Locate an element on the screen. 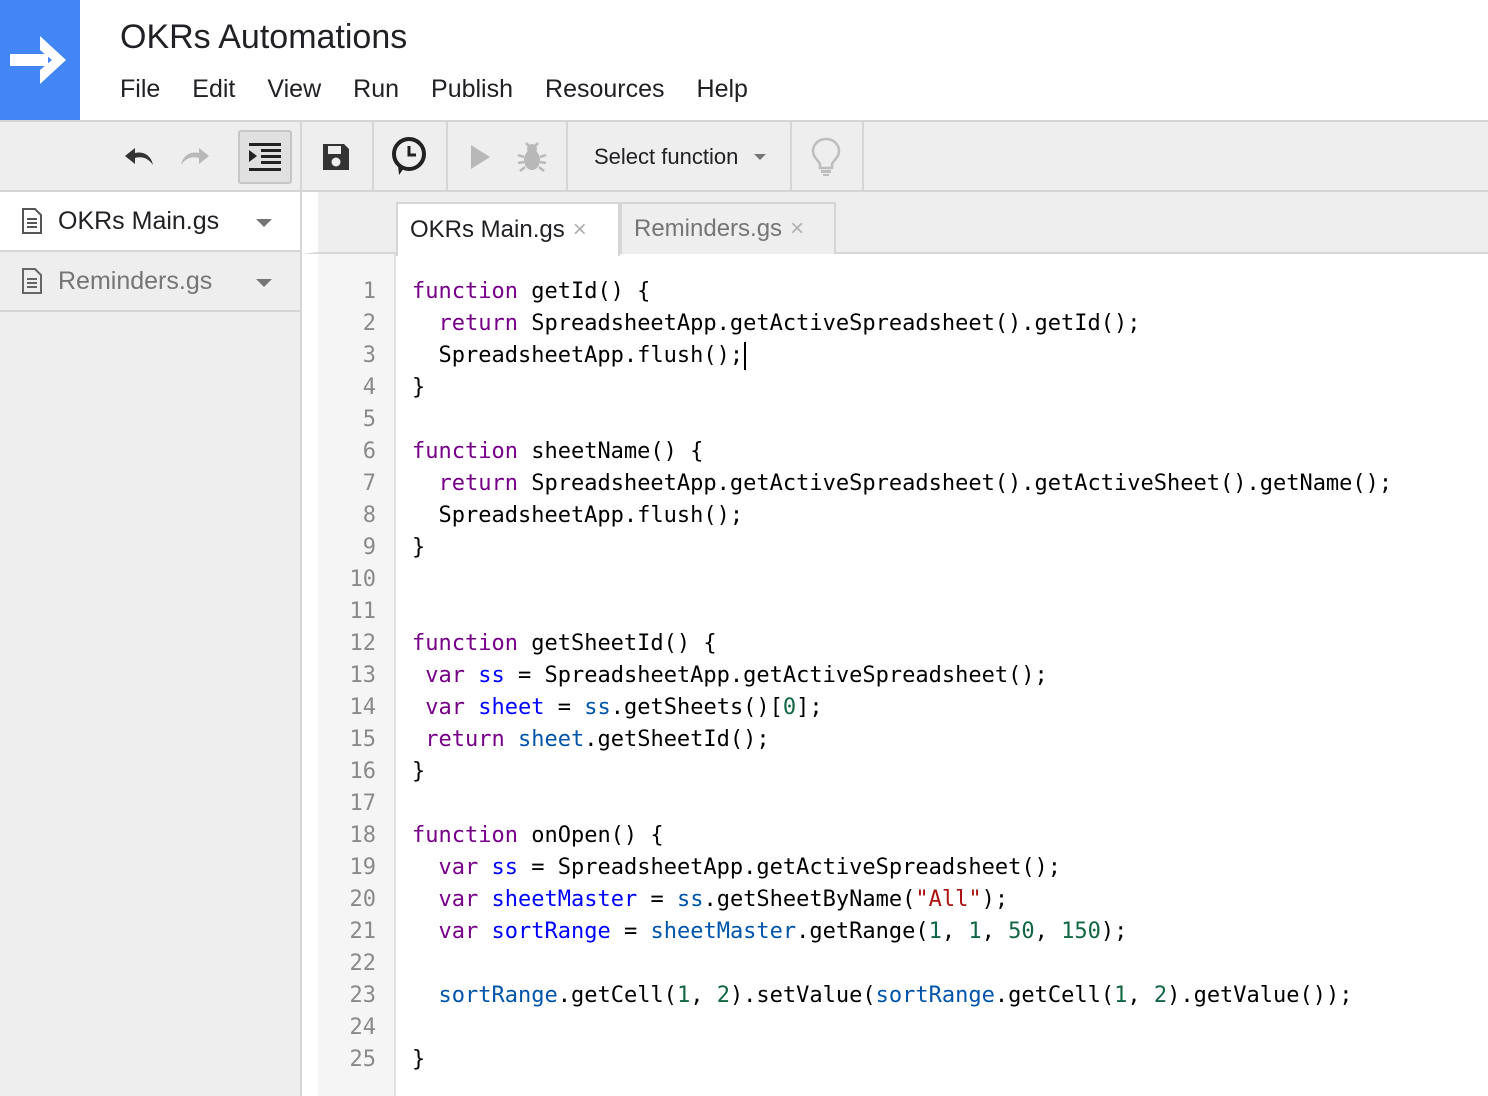 Image resolution: width=1488 pixels, height=1096 pixels. line-number: 13 is located at coordinates (363, 675).